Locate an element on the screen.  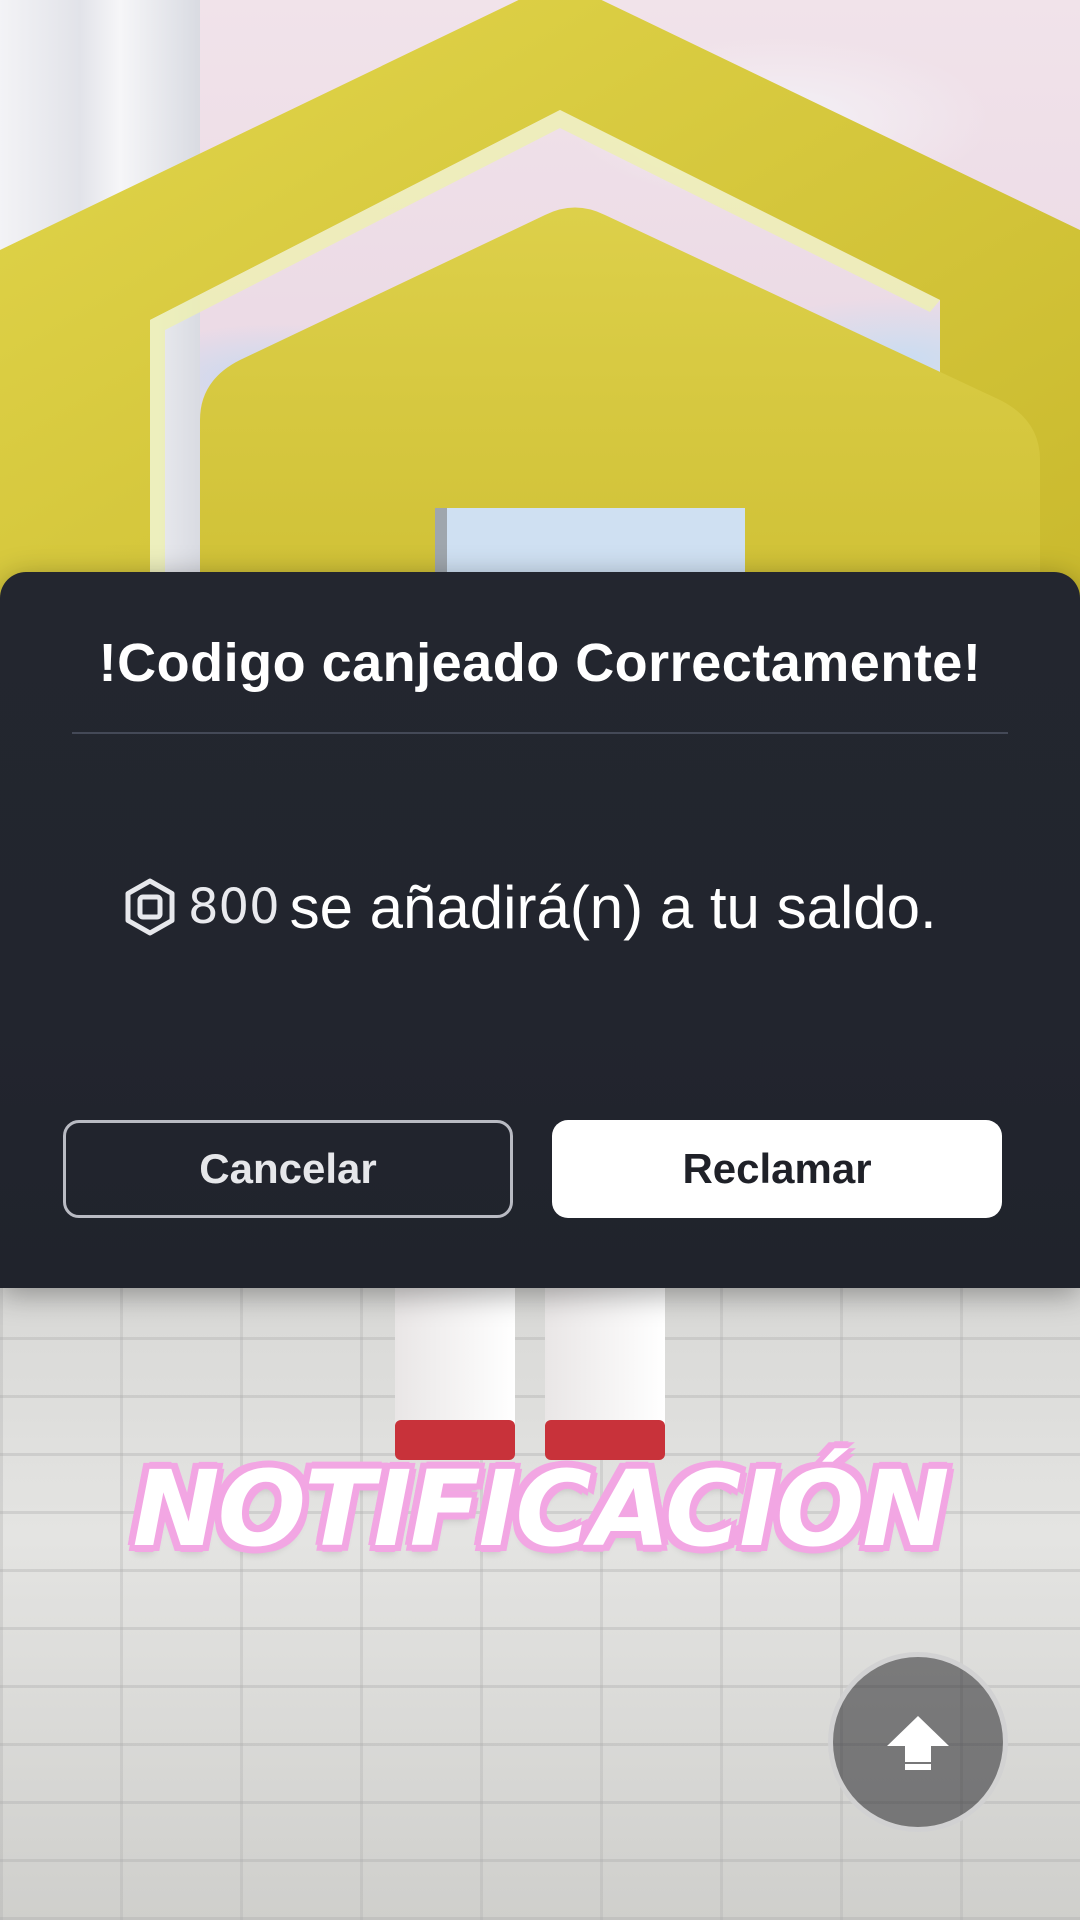
dialog-title: !Codigo canjeado Correctamente! is located at coordinates (540, 663).